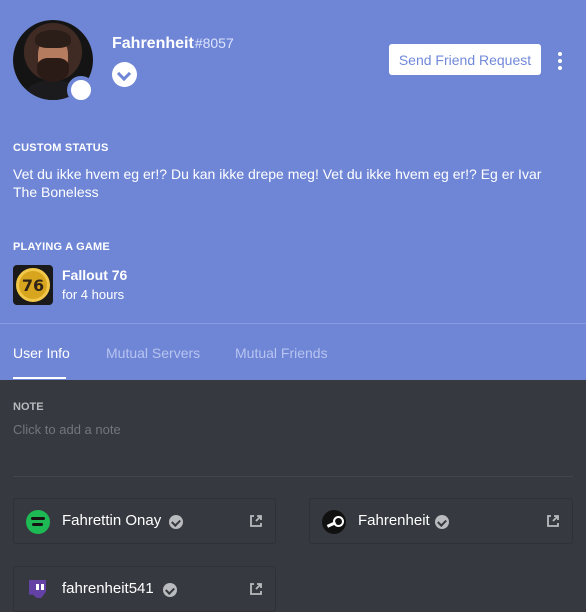 The width and height of the screenshot is (586, 612). What do you see at coordinates (334, 522) in the screenshot?
I see `steam-icon` at bounding box center [334, 522].